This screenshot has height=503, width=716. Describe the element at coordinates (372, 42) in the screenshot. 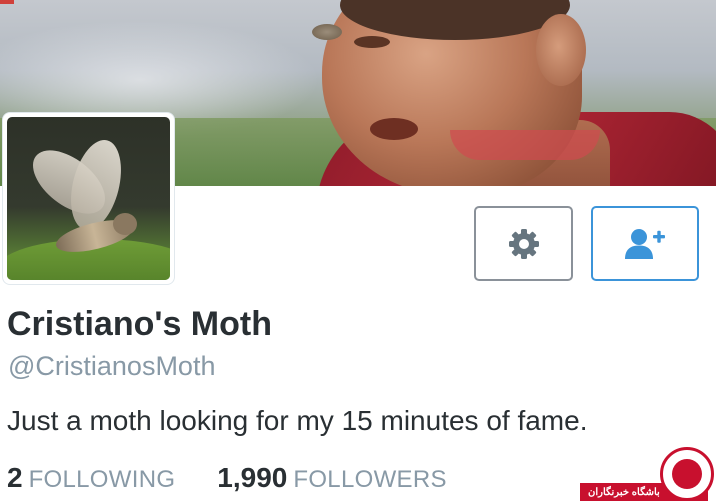

I see `player-eye` at that location.